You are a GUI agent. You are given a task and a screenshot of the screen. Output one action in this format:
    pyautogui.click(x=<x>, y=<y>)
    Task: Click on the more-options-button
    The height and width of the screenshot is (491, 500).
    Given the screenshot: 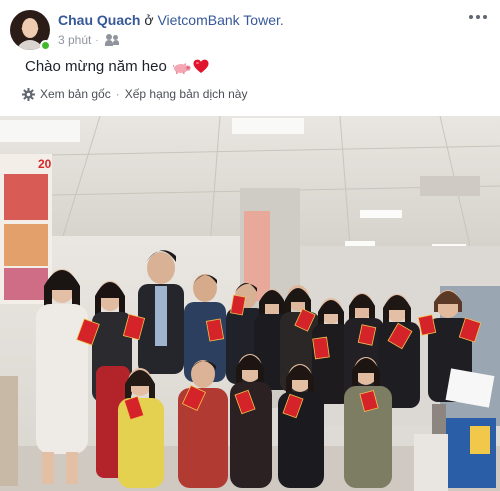 What is the action you would take?
    pyautogui.click(x=478, y=17)
    